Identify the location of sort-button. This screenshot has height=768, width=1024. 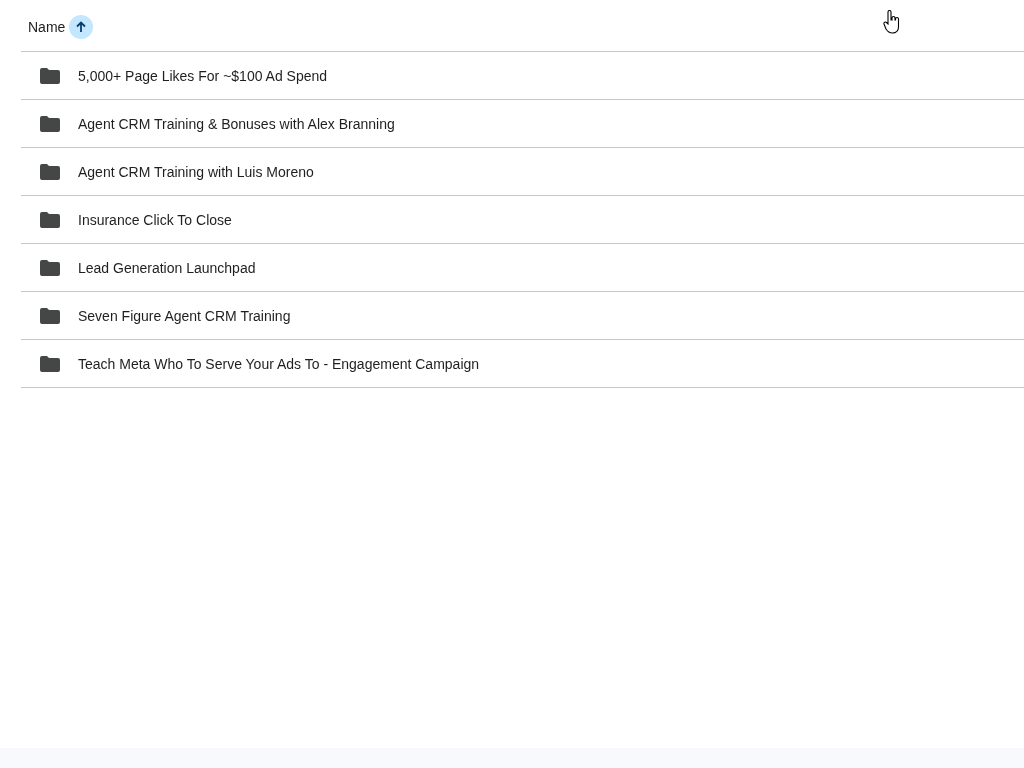
(81, 26).